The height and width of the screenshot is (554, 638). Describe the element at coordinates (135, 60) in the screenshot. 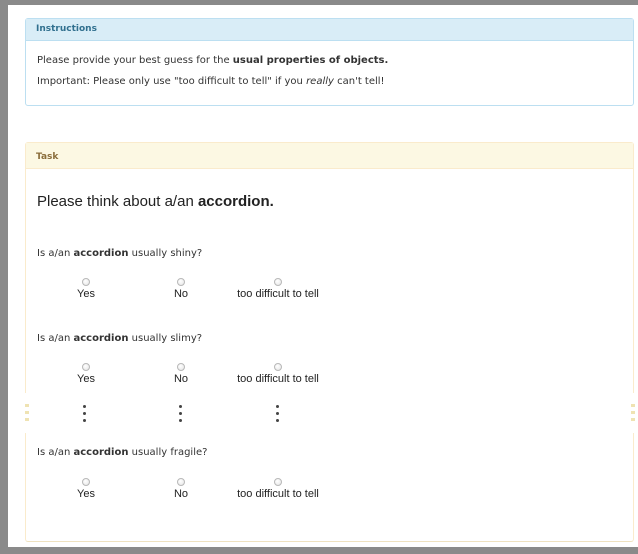

I see `instructions-line-1-text: Please provide your best guess for the` at that location.